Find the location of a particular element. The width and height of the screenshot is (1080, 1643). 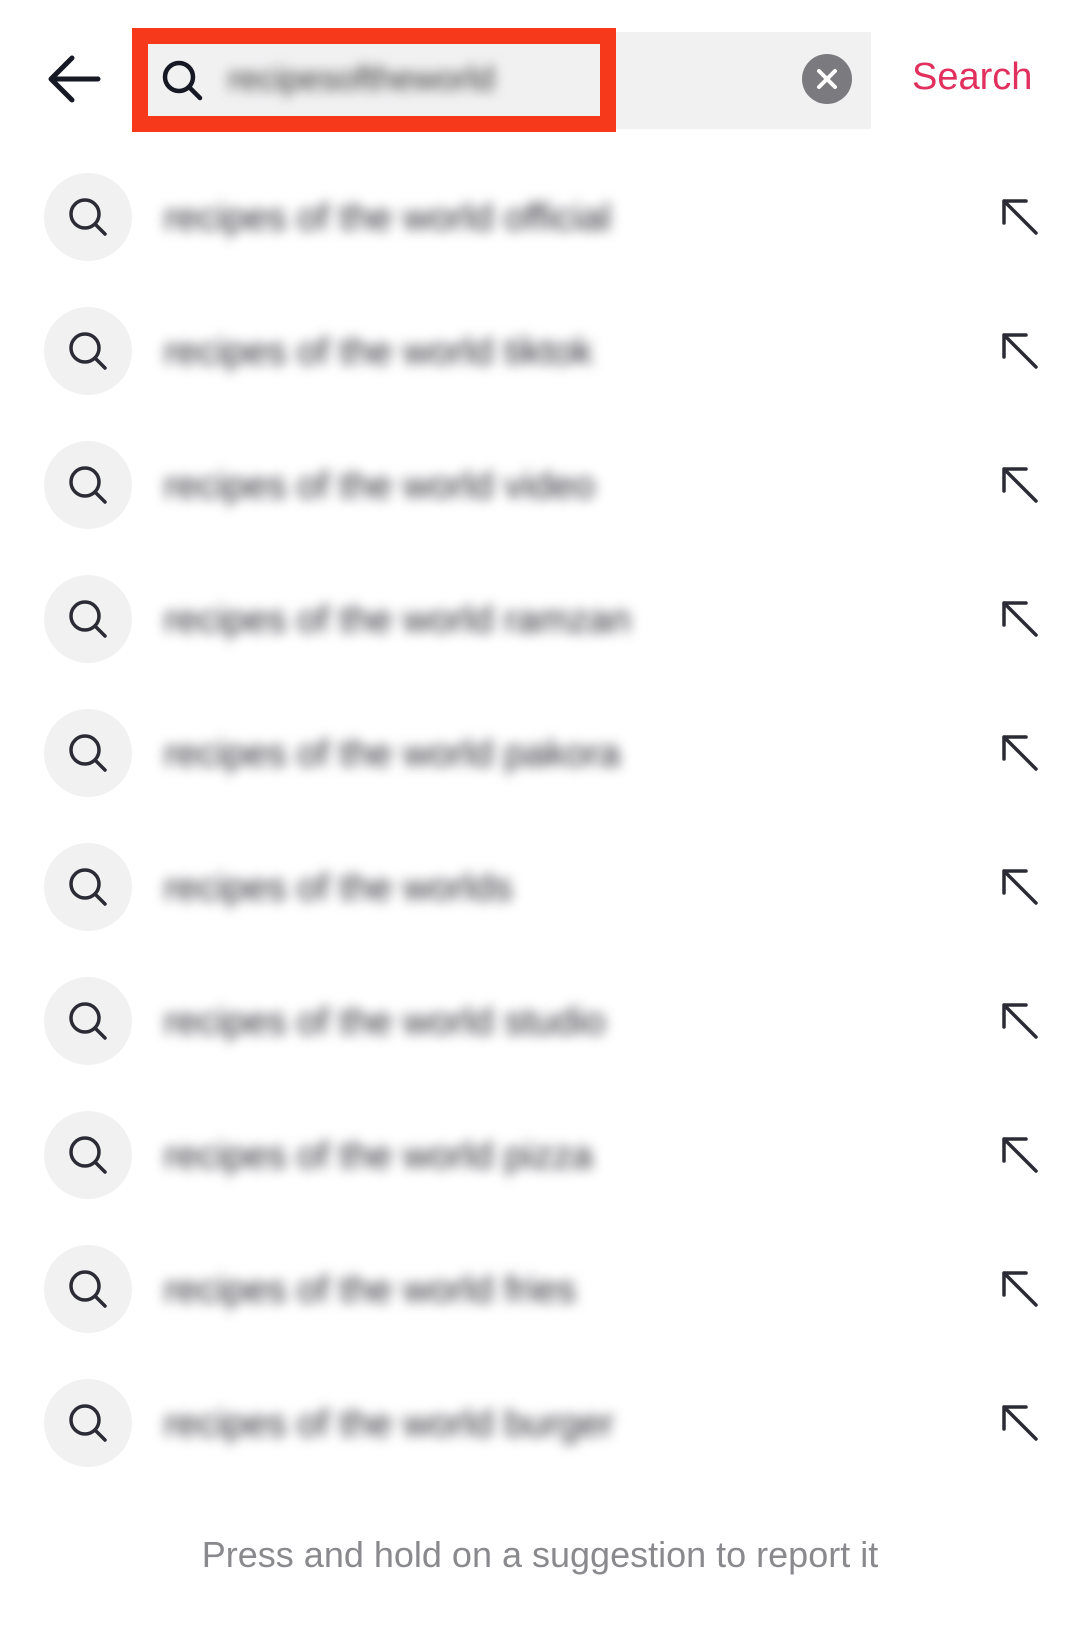

suggestion-item: recipes of the world pizza is located at coordinates (540, 1155).